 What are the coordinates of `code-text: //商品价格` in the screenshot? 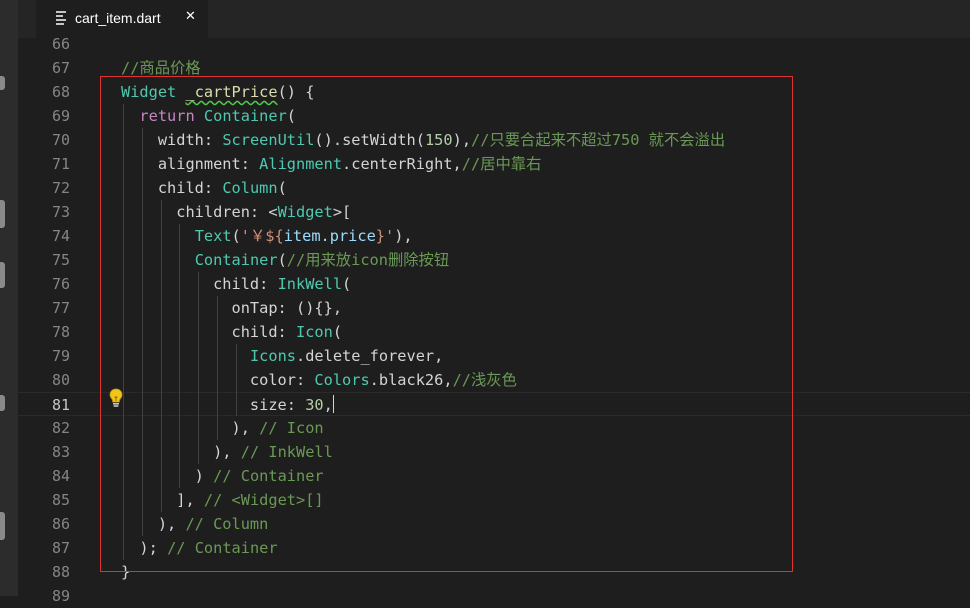 It's located at (161, 68).